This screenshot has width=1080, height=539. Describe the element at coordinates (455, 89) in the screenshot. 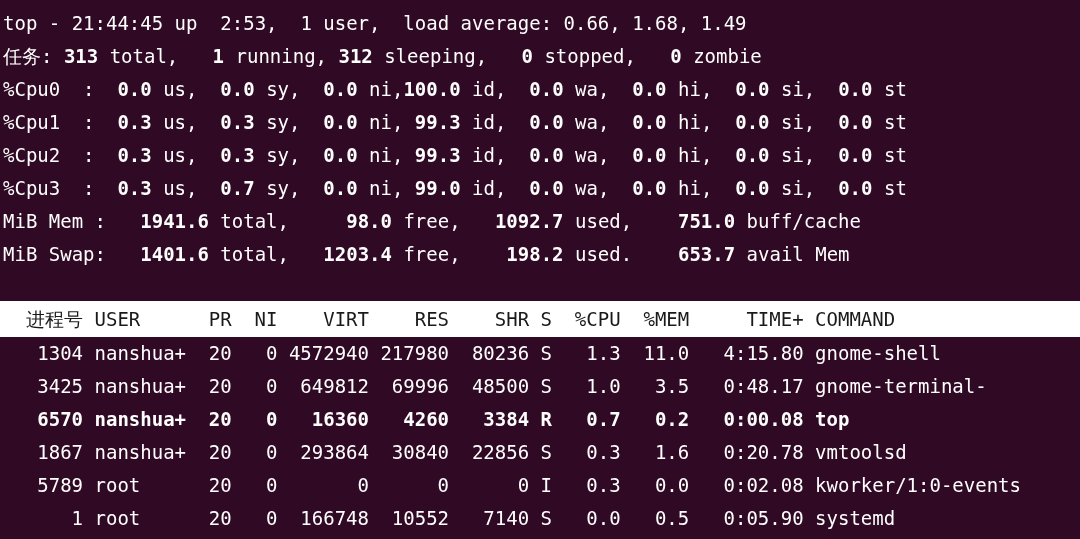

I see `summary-line: %Cpu0 : 0.0 us, 0.0 sy, 0.0 ni,100.0 id, 0.0 wa, 0.0 hi, 0.0 si, 0.0 st` at that location.